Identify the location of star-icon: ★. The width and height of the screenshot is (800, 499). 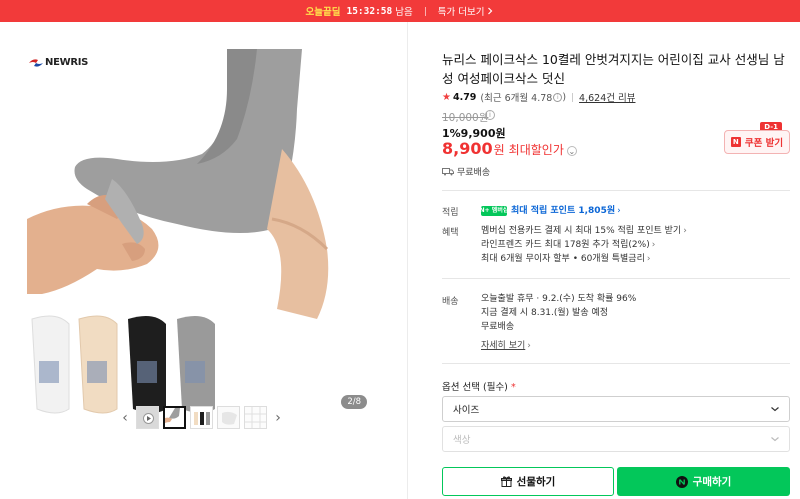
(446, 97).